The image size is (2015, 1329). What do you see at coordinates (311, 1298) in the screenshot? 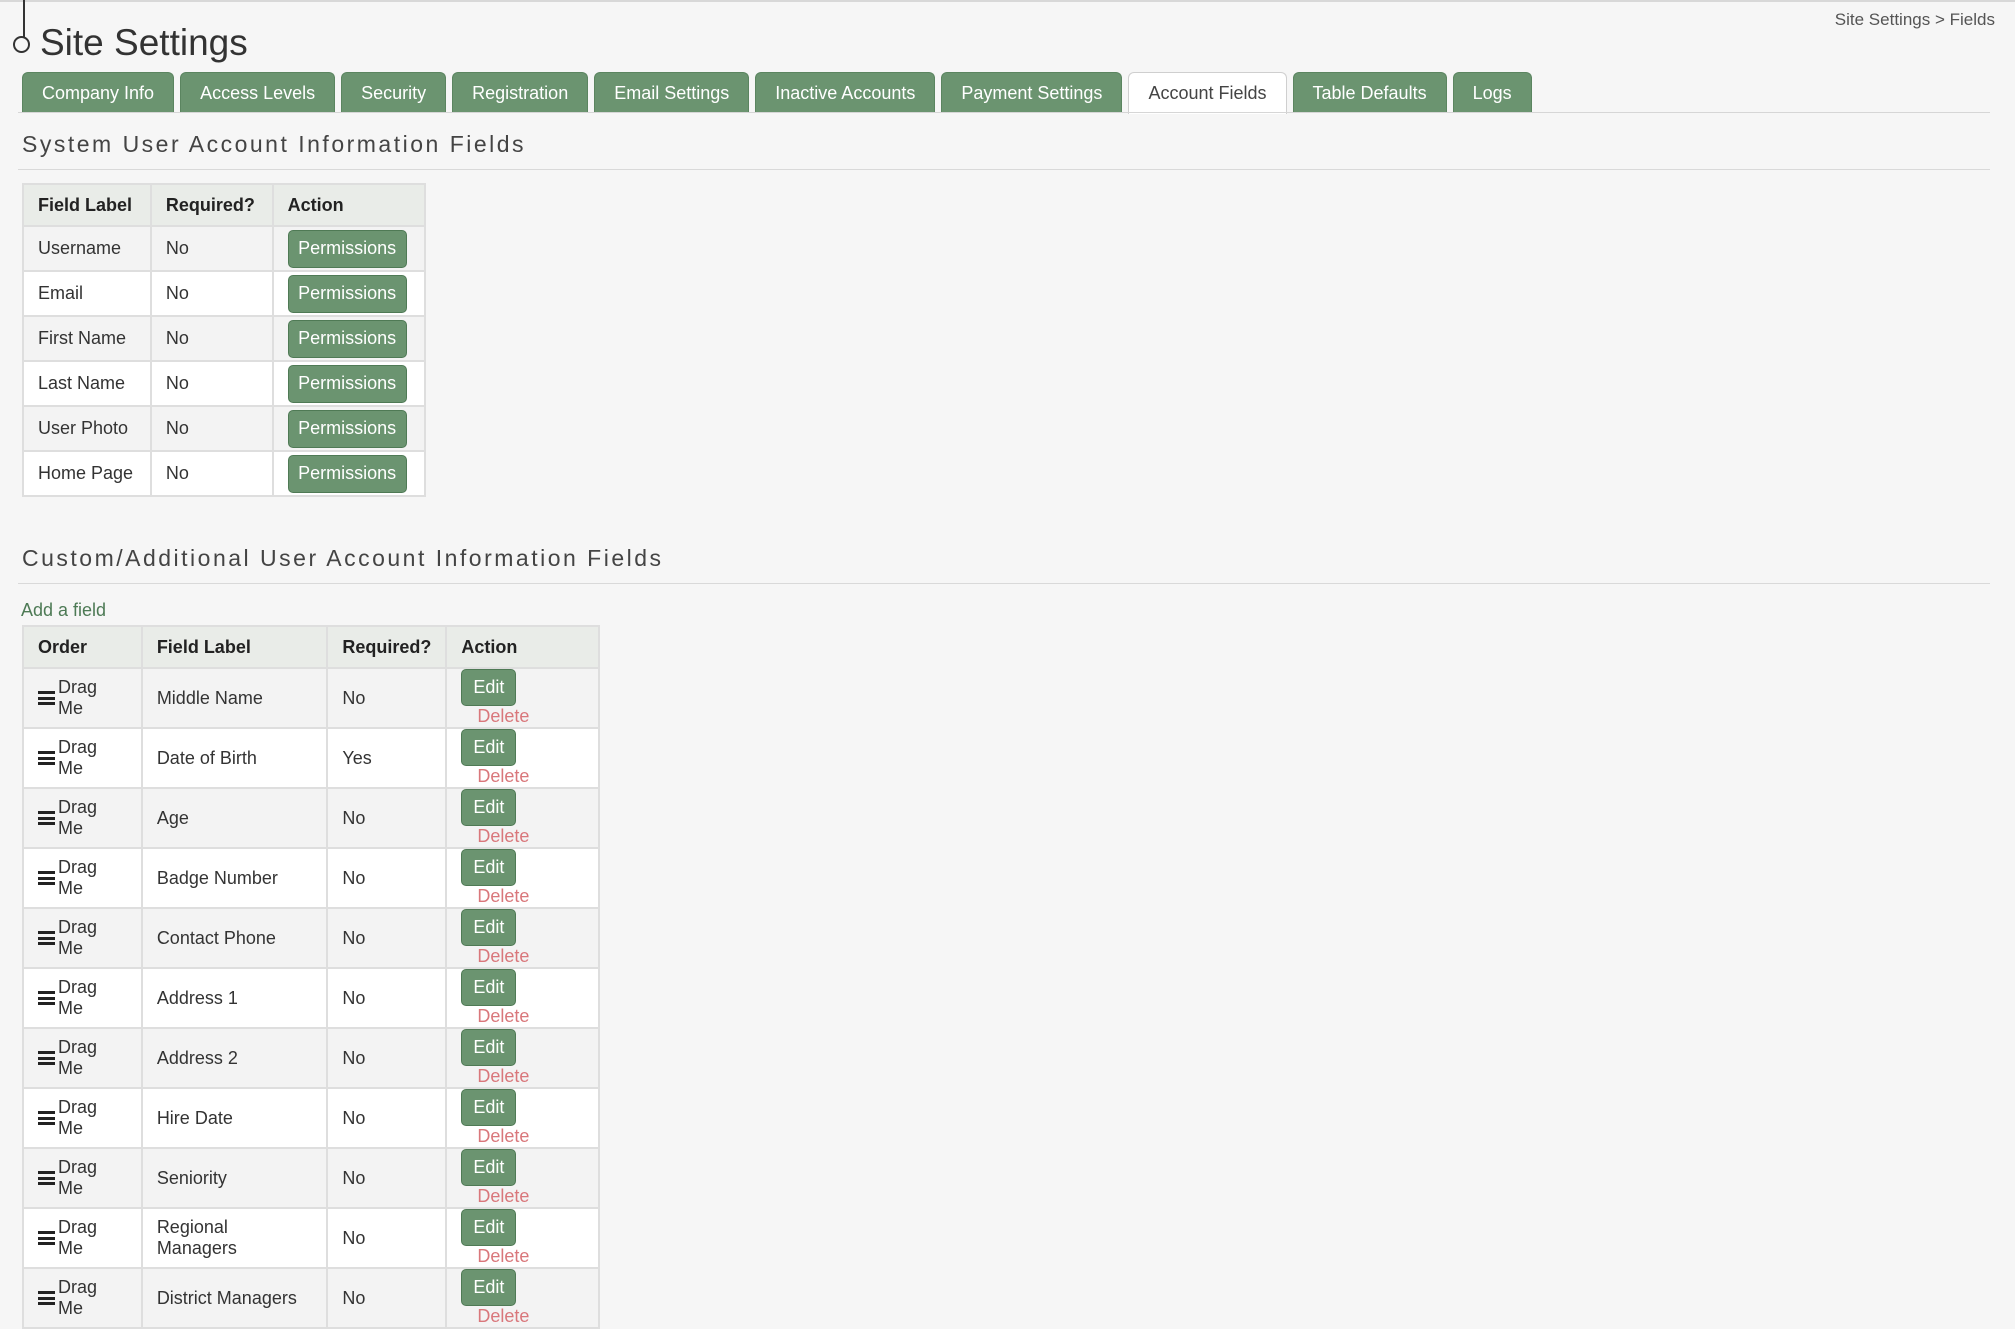
I see `table-row: Drag Me District Managers No EditDelete` at bounding box center [311, 1298].